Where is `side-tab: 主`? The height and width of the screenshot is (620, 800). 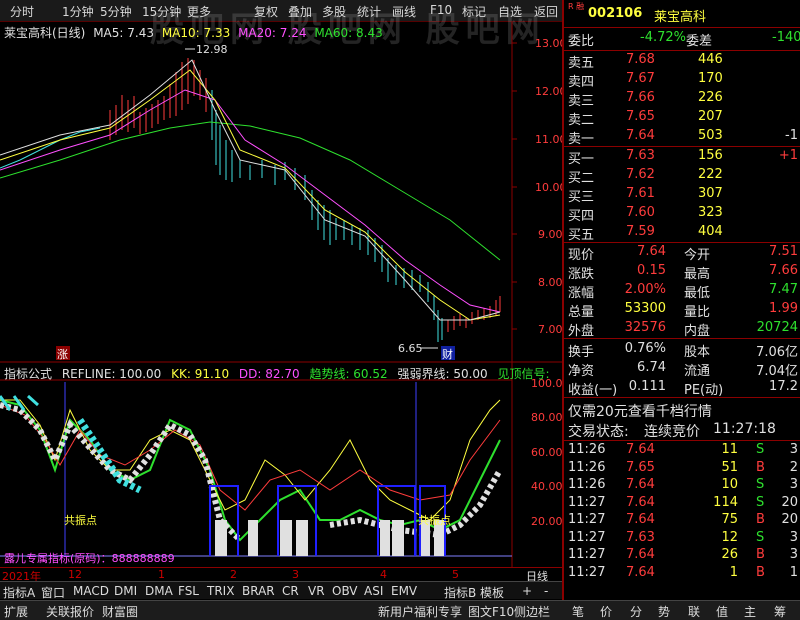
side-tab: 主 is located at coordinates (750, 611).